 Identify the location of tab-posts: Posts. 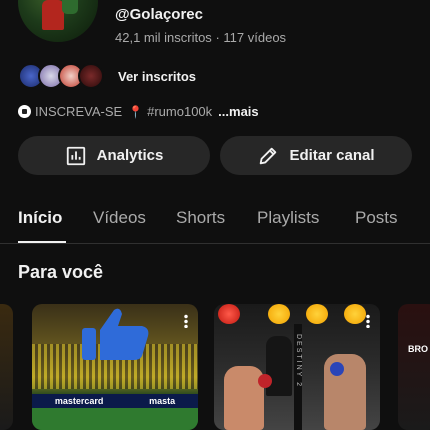
(382, 226).